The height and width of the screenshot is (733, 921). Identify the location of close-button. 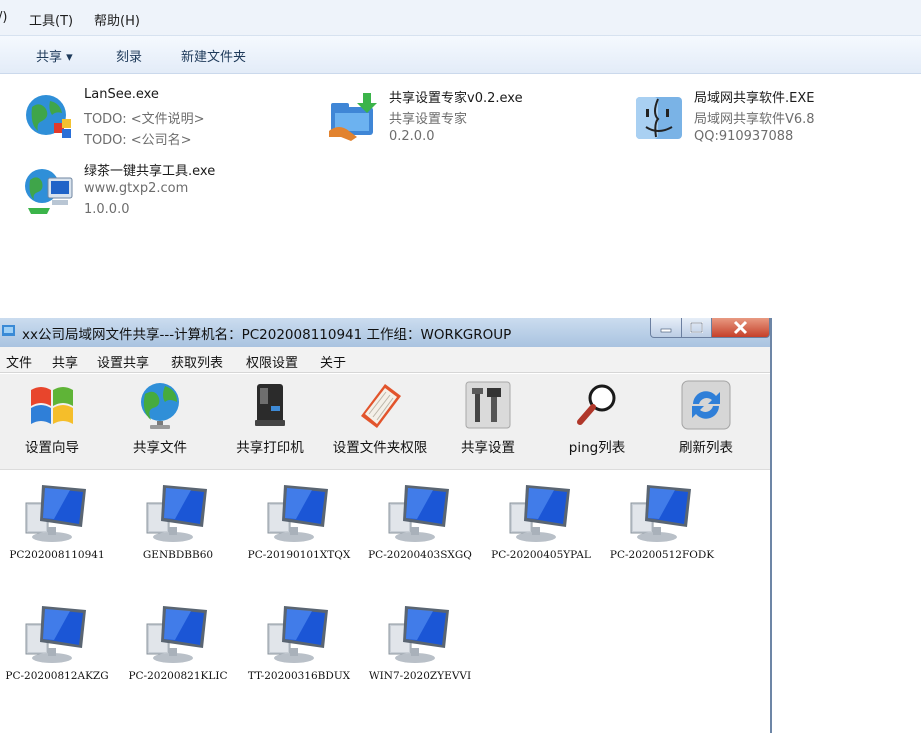
(740, 328).